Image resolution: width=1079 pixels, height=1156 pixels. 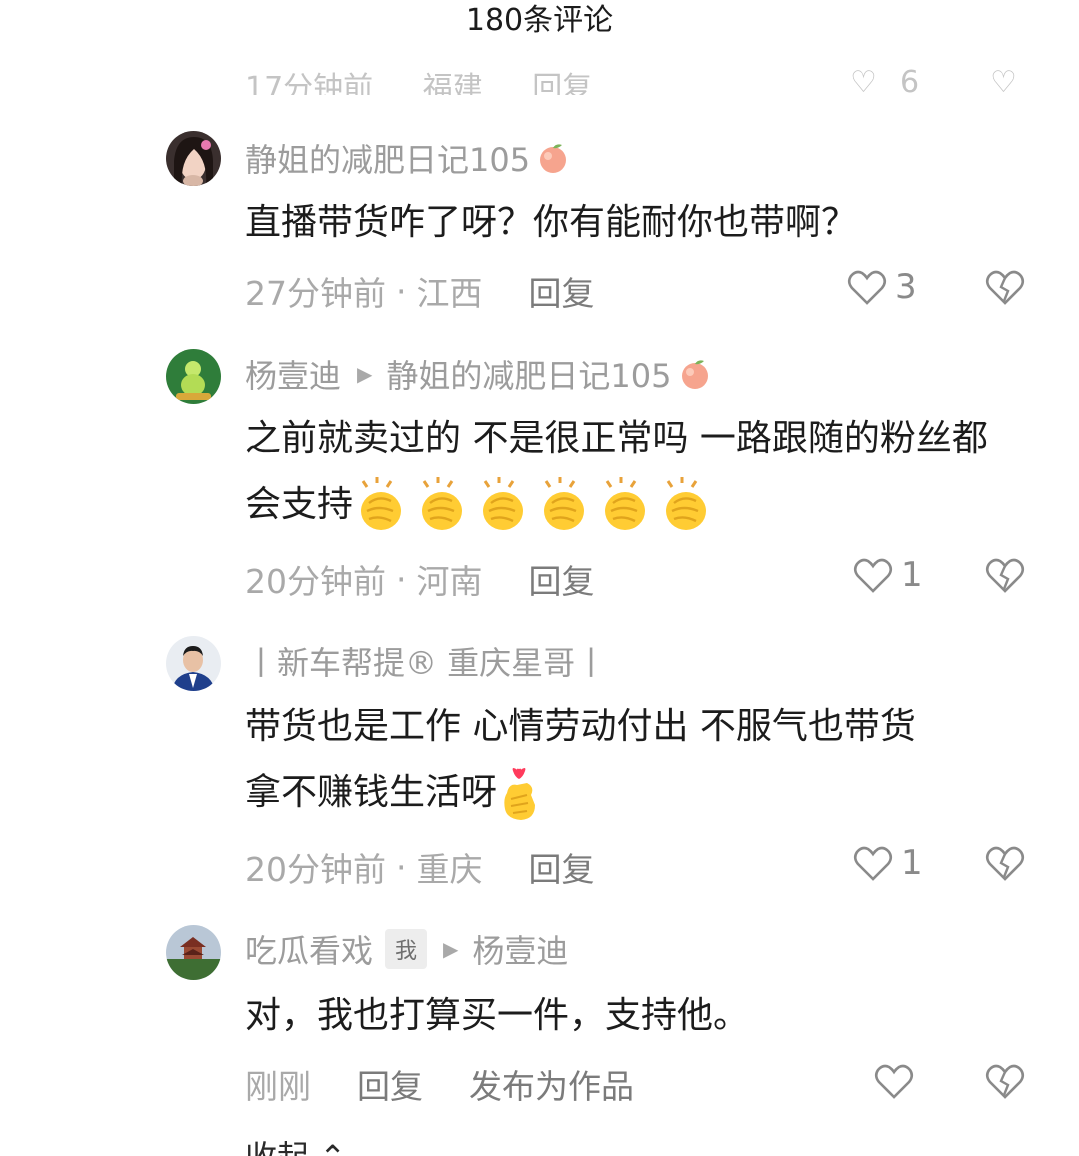 I want to click on comment-text: 对，我也打算买一件，支持他。, so click(x=497, y=1015).